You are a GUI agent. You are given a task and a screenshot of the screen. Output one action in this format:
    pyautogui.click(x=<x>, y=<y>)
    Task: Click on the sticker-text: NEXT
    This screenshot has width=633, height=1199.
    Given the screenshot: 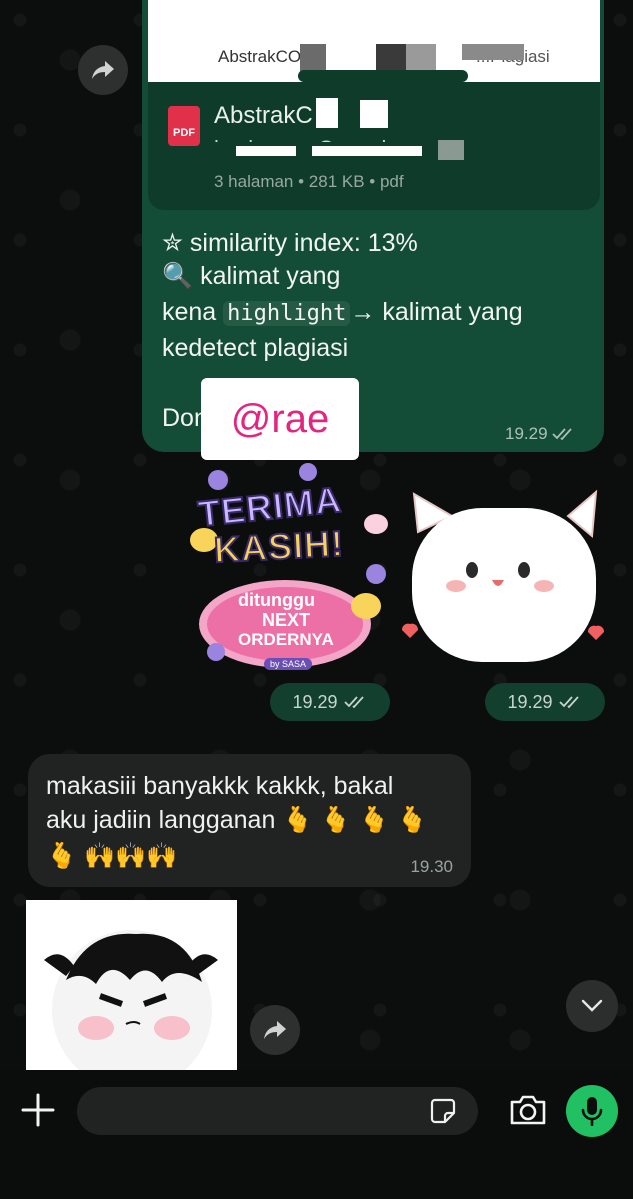 What is the action you would take?
    pyautogui.click(x=286, y=620)
    